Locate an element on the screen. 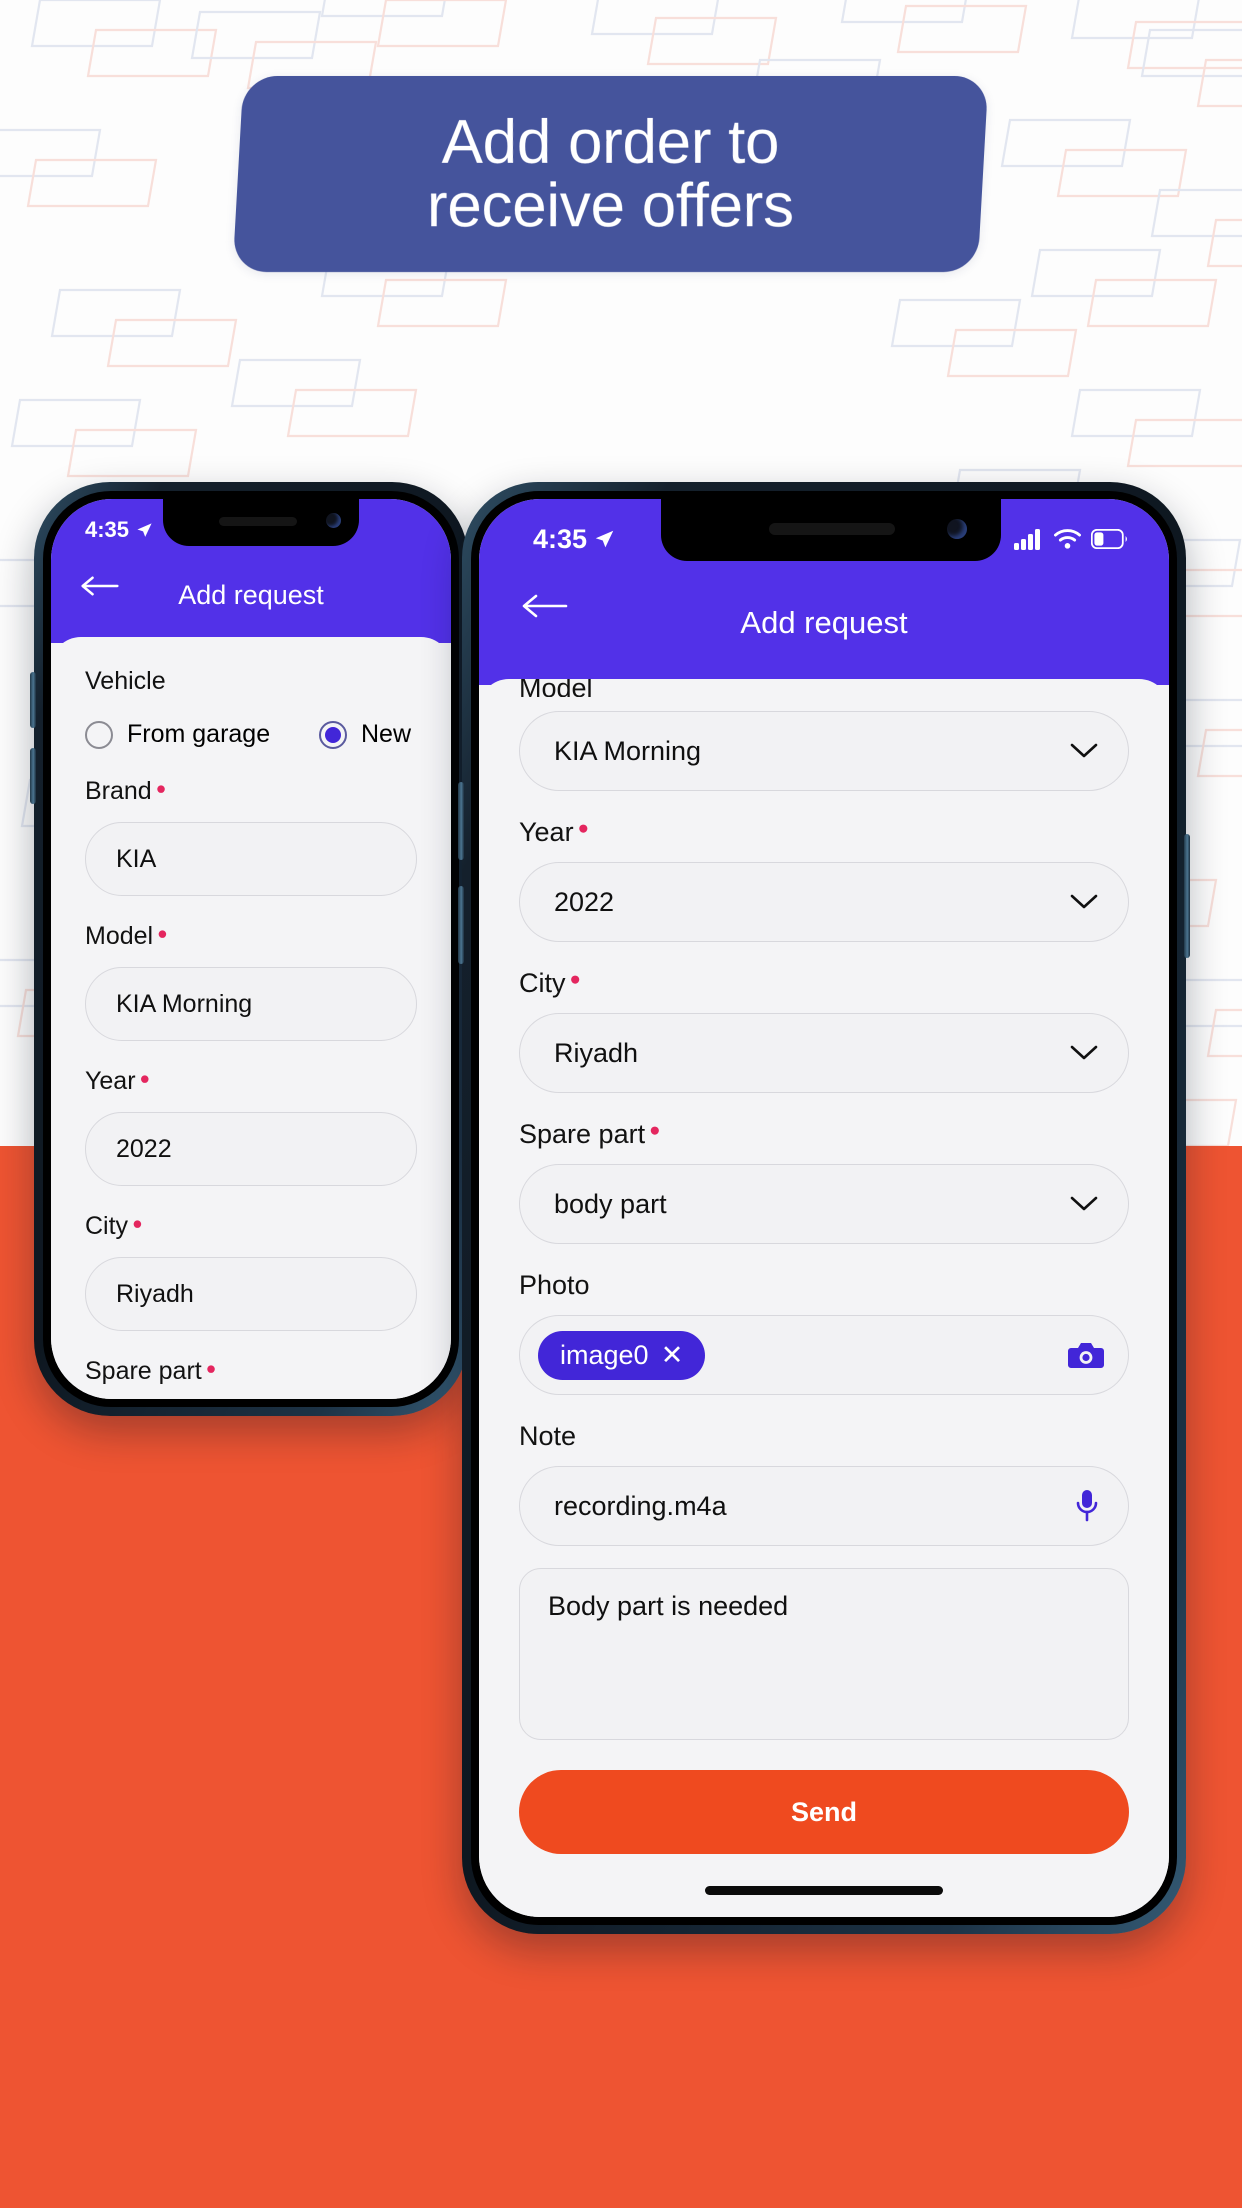  send-button-label: Send is located at coordinates (823, 1811).